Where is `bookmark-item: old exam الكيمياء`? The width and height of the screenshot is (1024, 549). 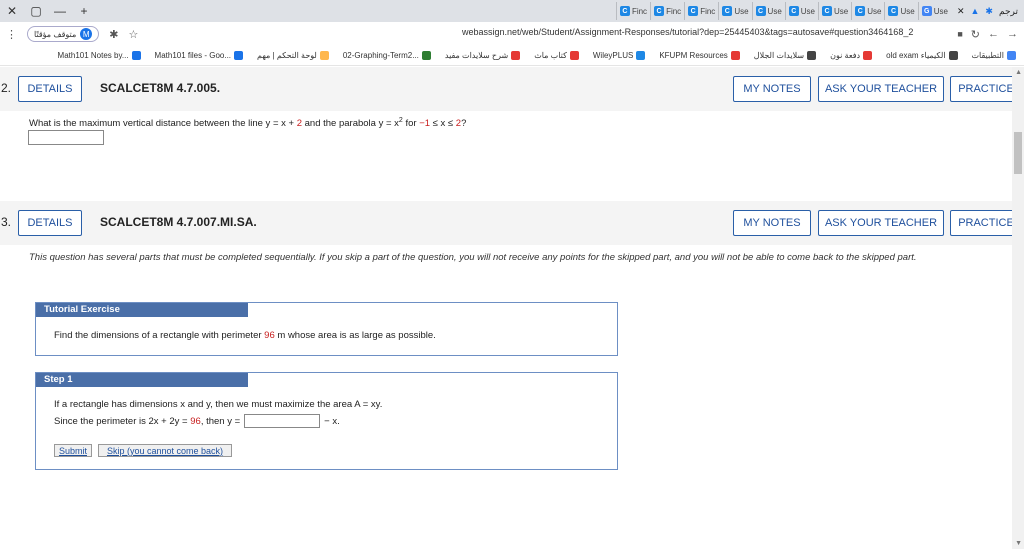
bookmark-item: old exam الكيمياء is located at coordinates (922, 55).